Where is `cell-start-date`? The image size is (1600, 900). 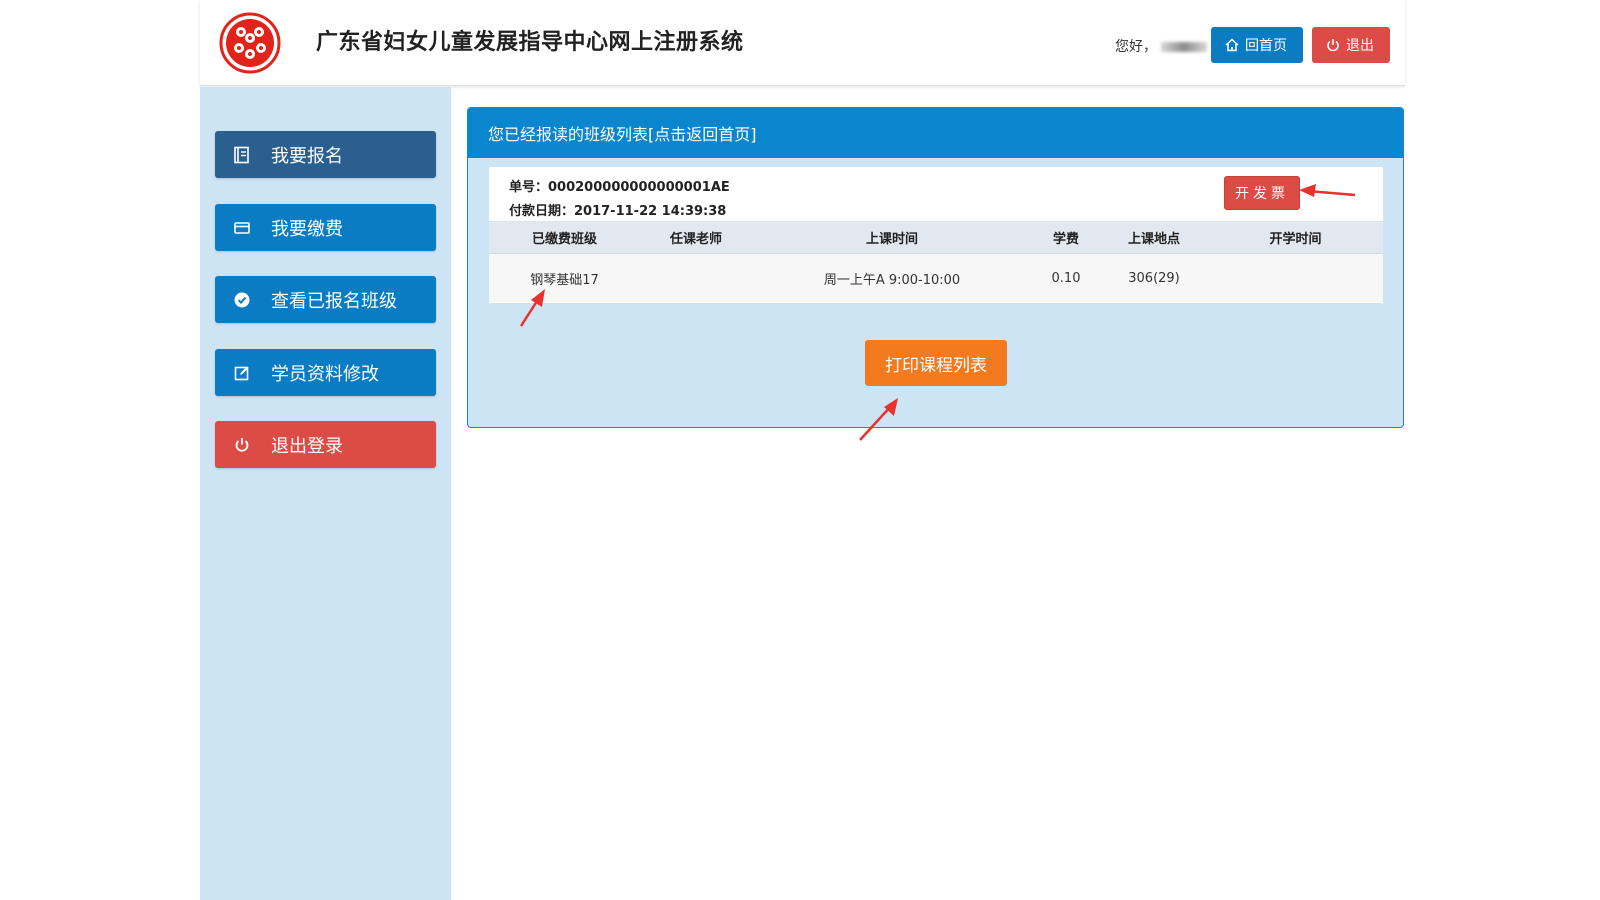 cell-start-date is located at coordinates (1295, 278).